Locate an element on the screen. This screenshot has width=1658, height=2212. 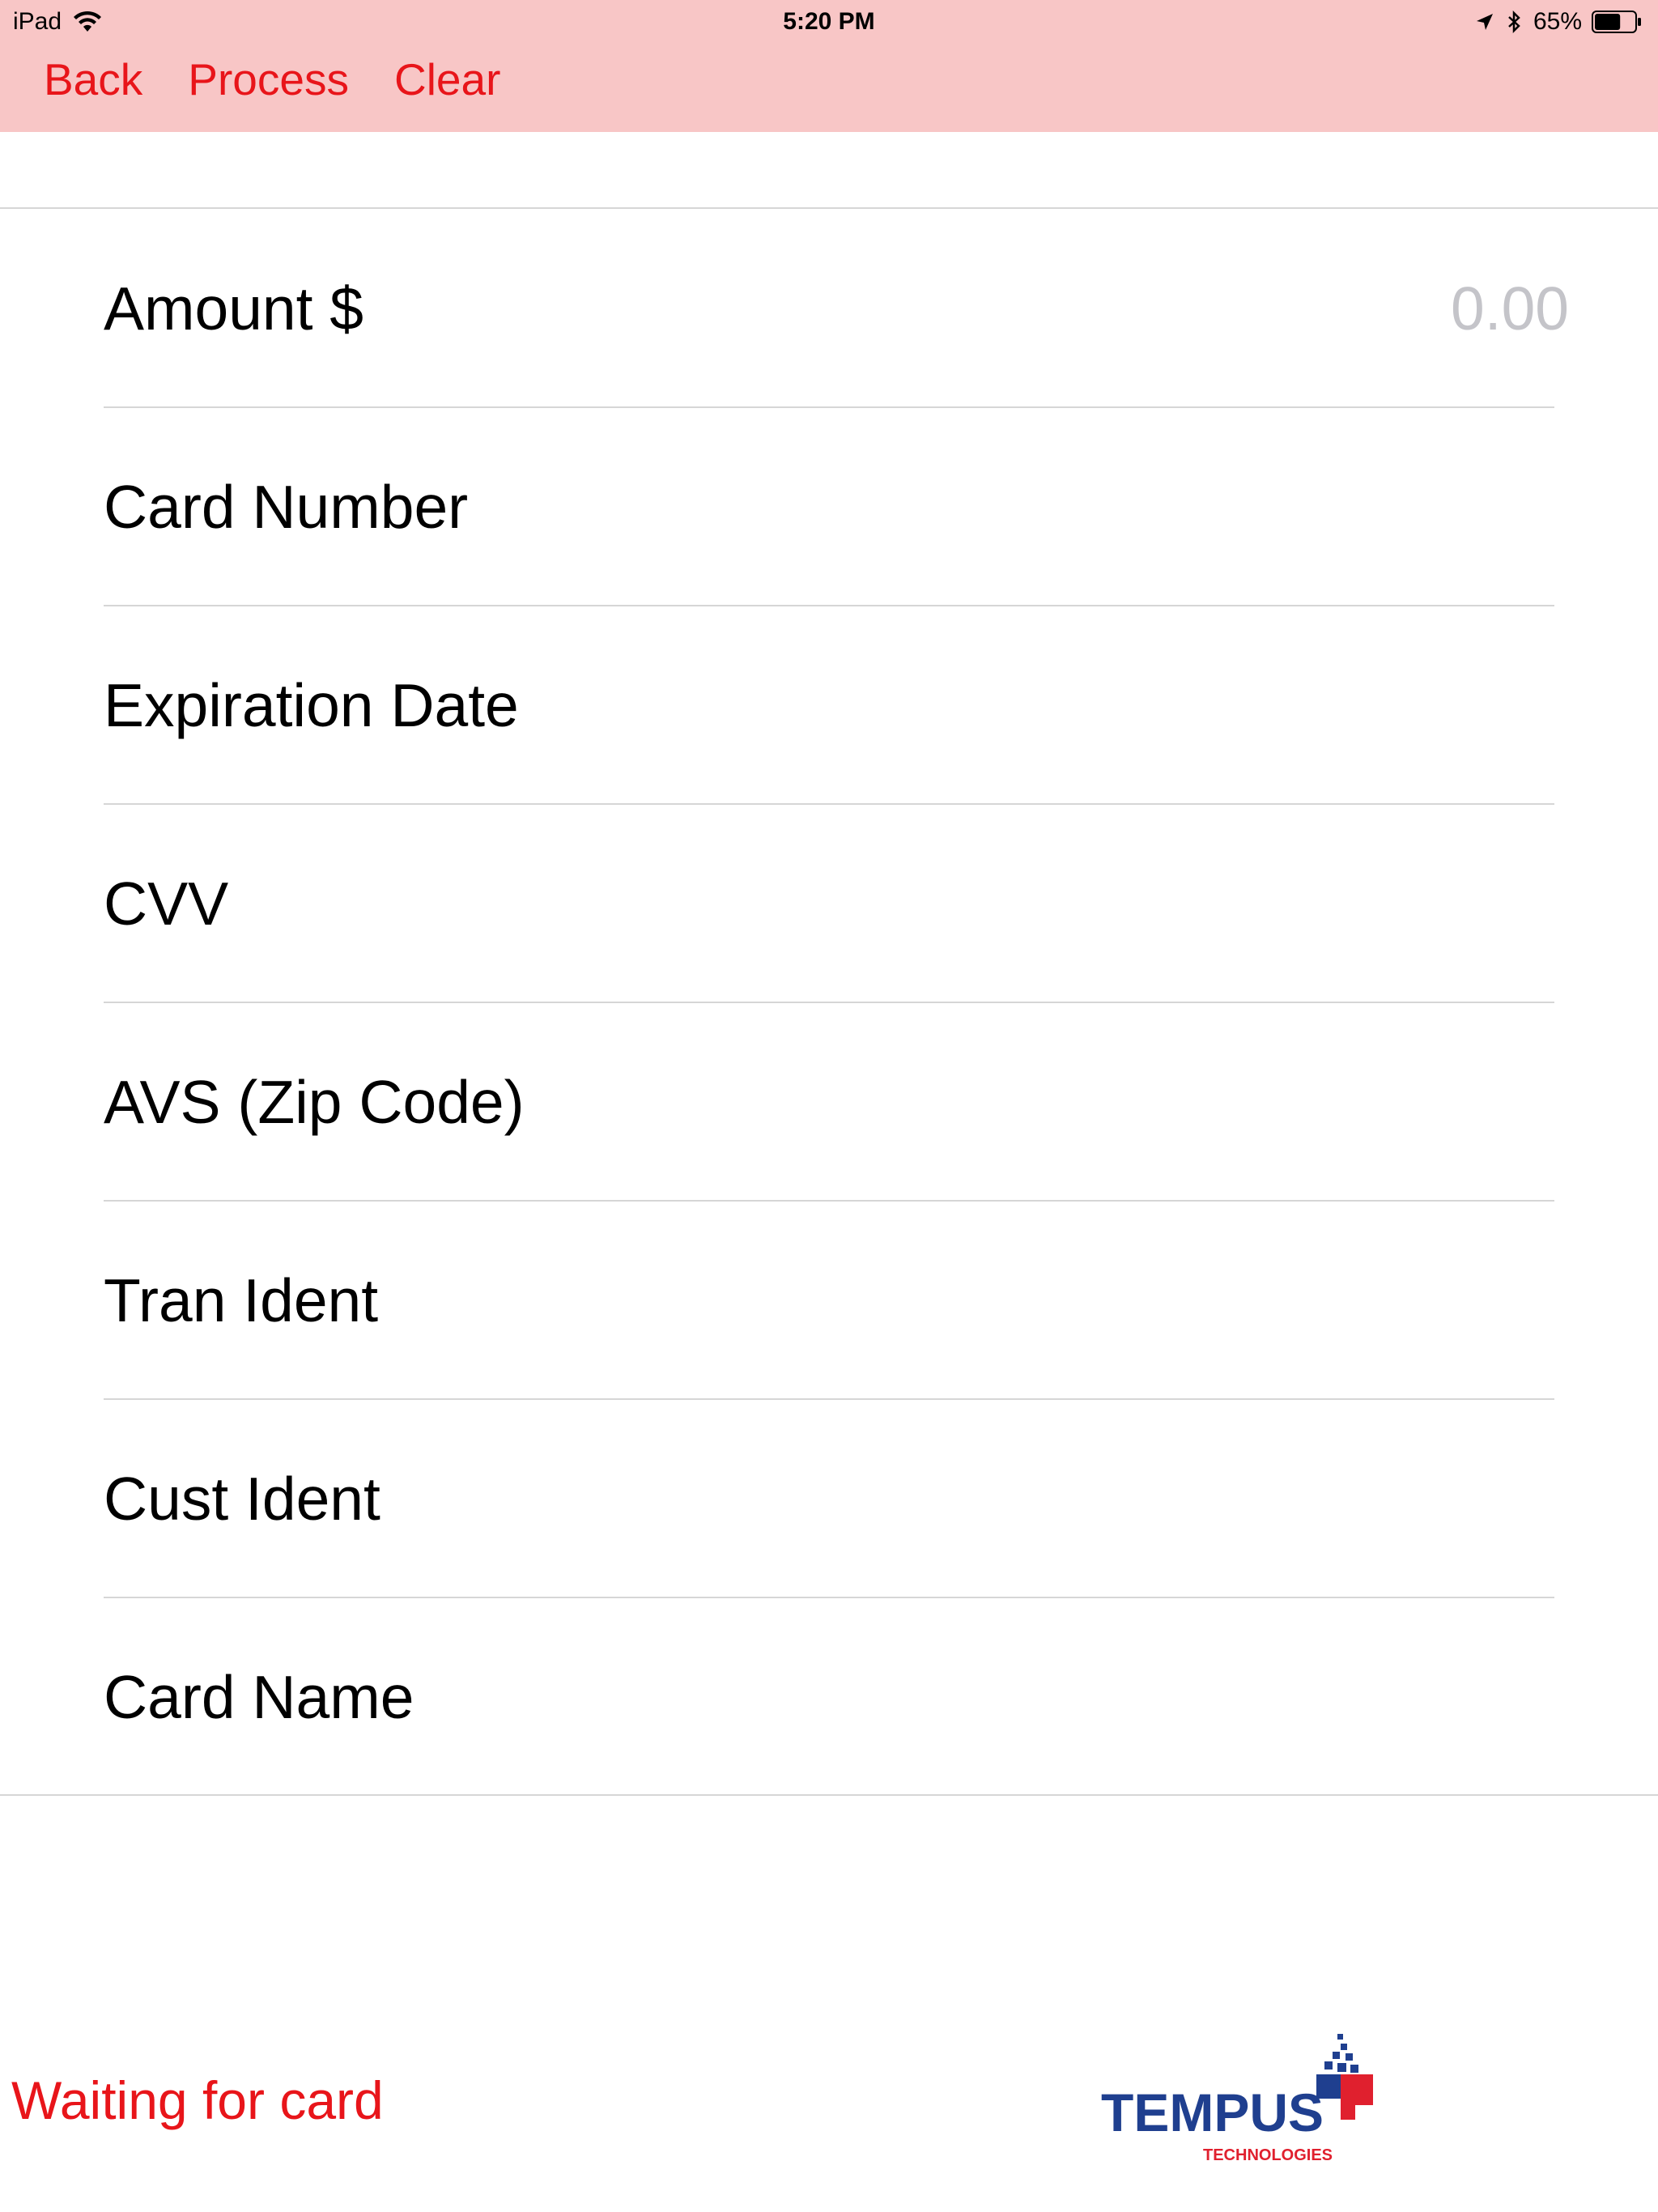
cust-ident-field: Cust Ident is located at coordinates (829, 1498).